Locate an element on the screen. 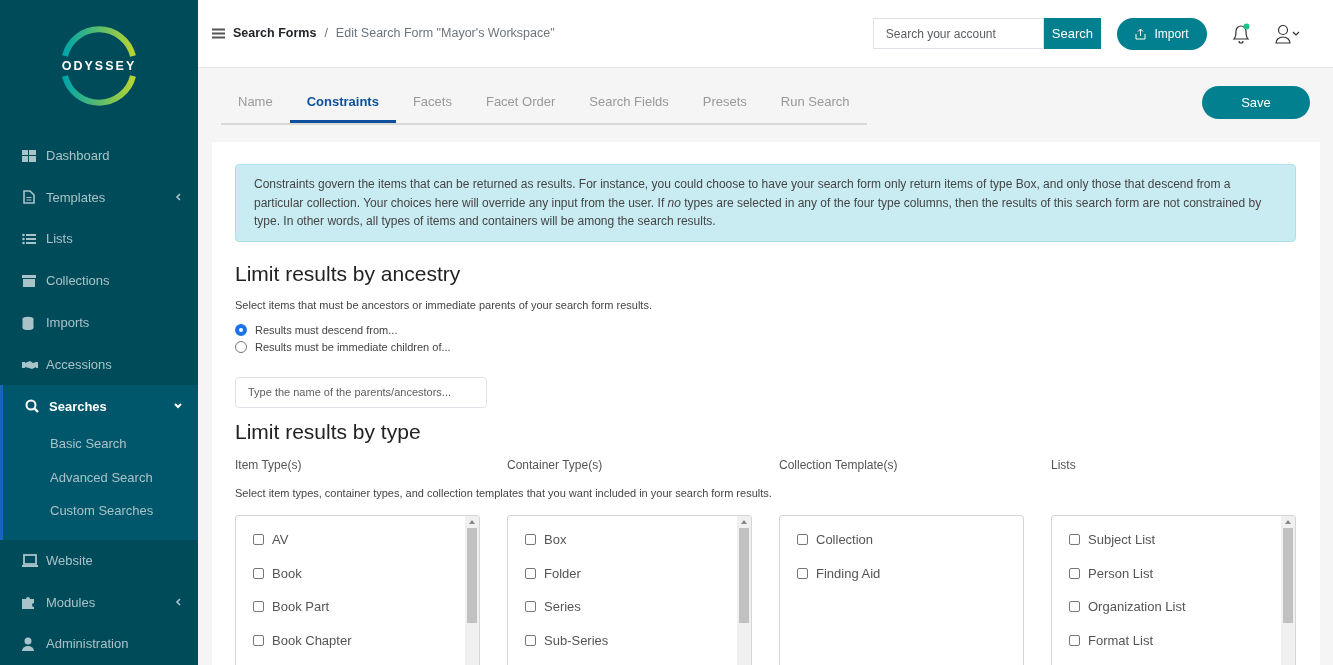 The width and height of the screenshot is (1333, 665). checkbox-label: AV is located at coordinates (280, 540).